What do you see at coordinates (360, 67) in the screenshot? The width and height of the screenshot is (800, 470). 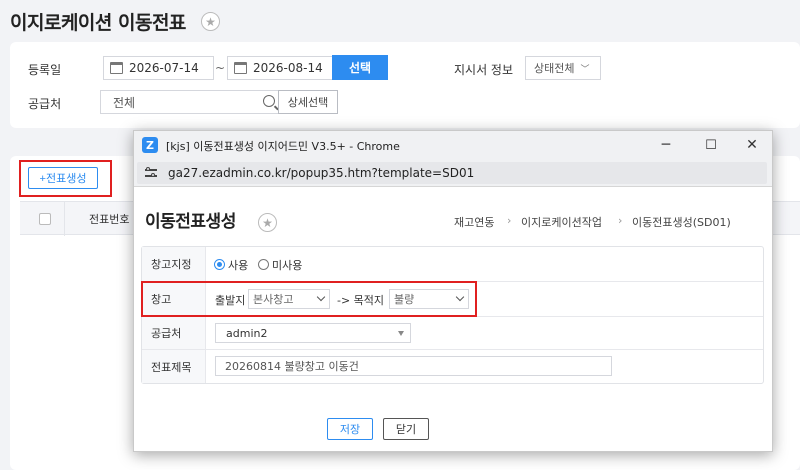 I see `date-select-button: 선택` at bounding box center [360, 67].